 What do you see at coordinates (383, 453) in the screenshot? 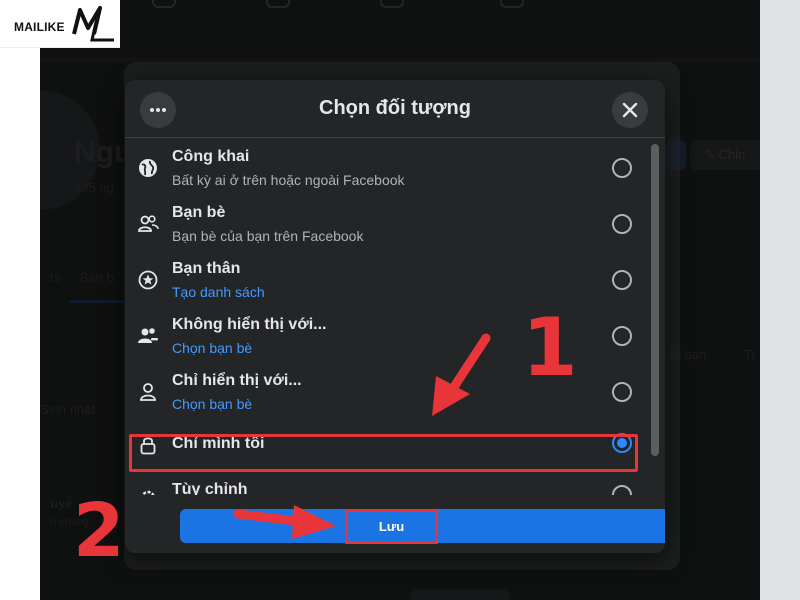
I see `only-me-highlight` at bounding box center [383, 453].